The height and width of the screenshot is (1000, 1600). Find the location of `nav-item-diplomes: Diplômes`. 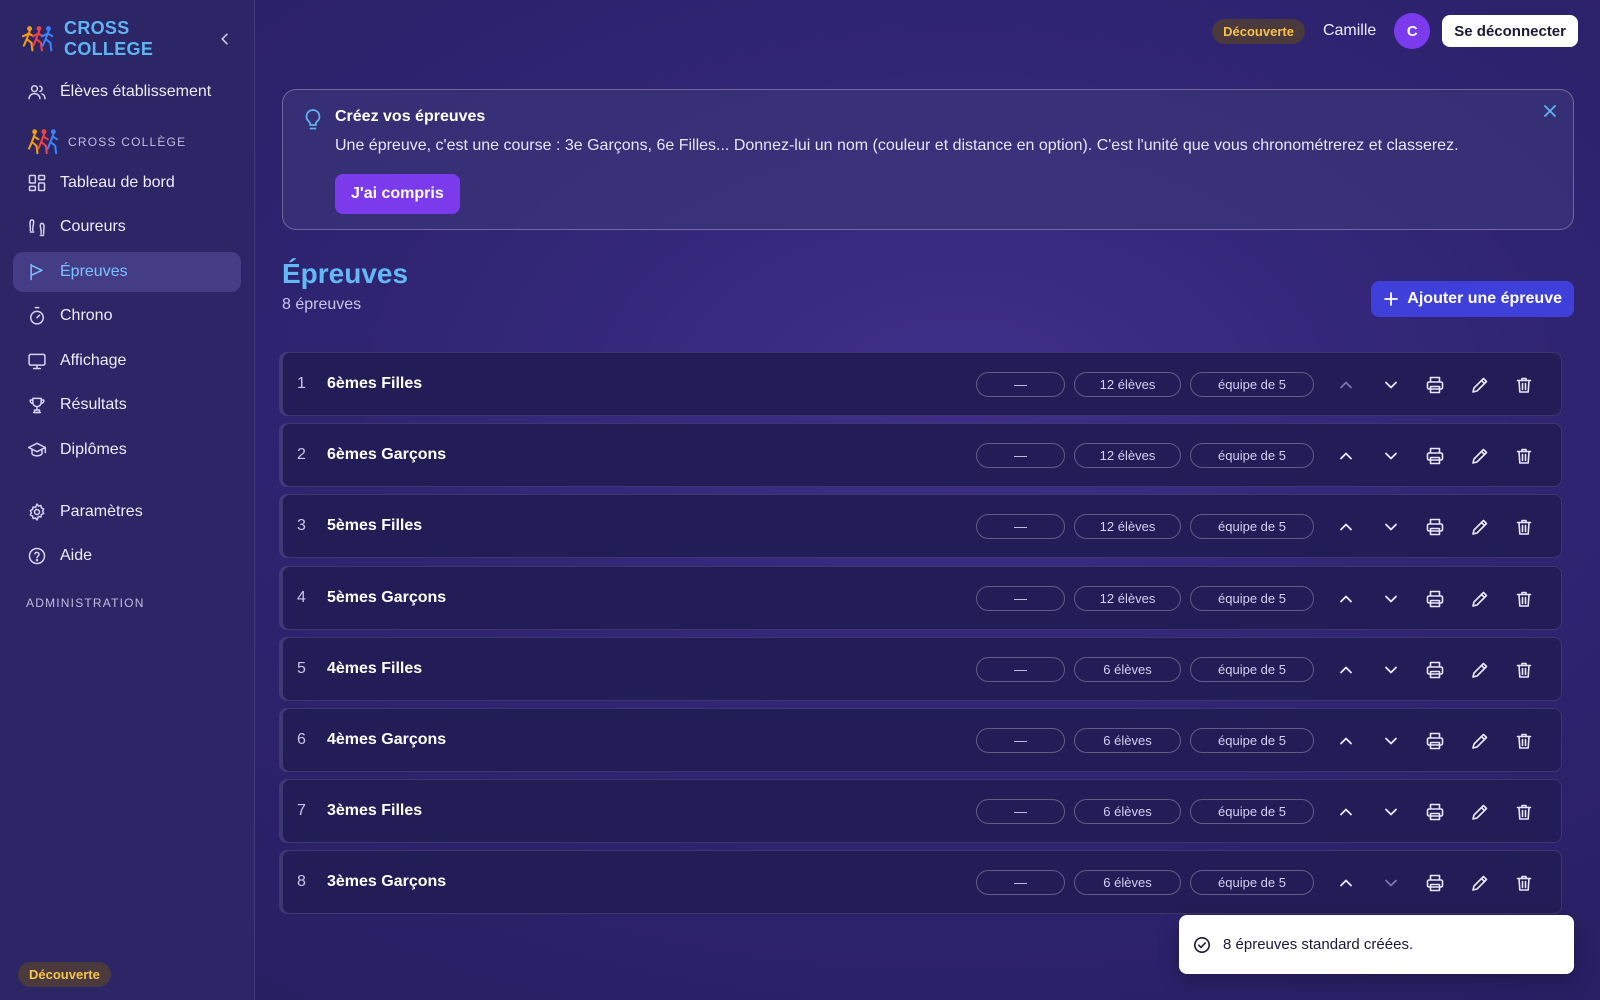

nav-item-diplomes: Diplômes is located at coordinates (127, 450).